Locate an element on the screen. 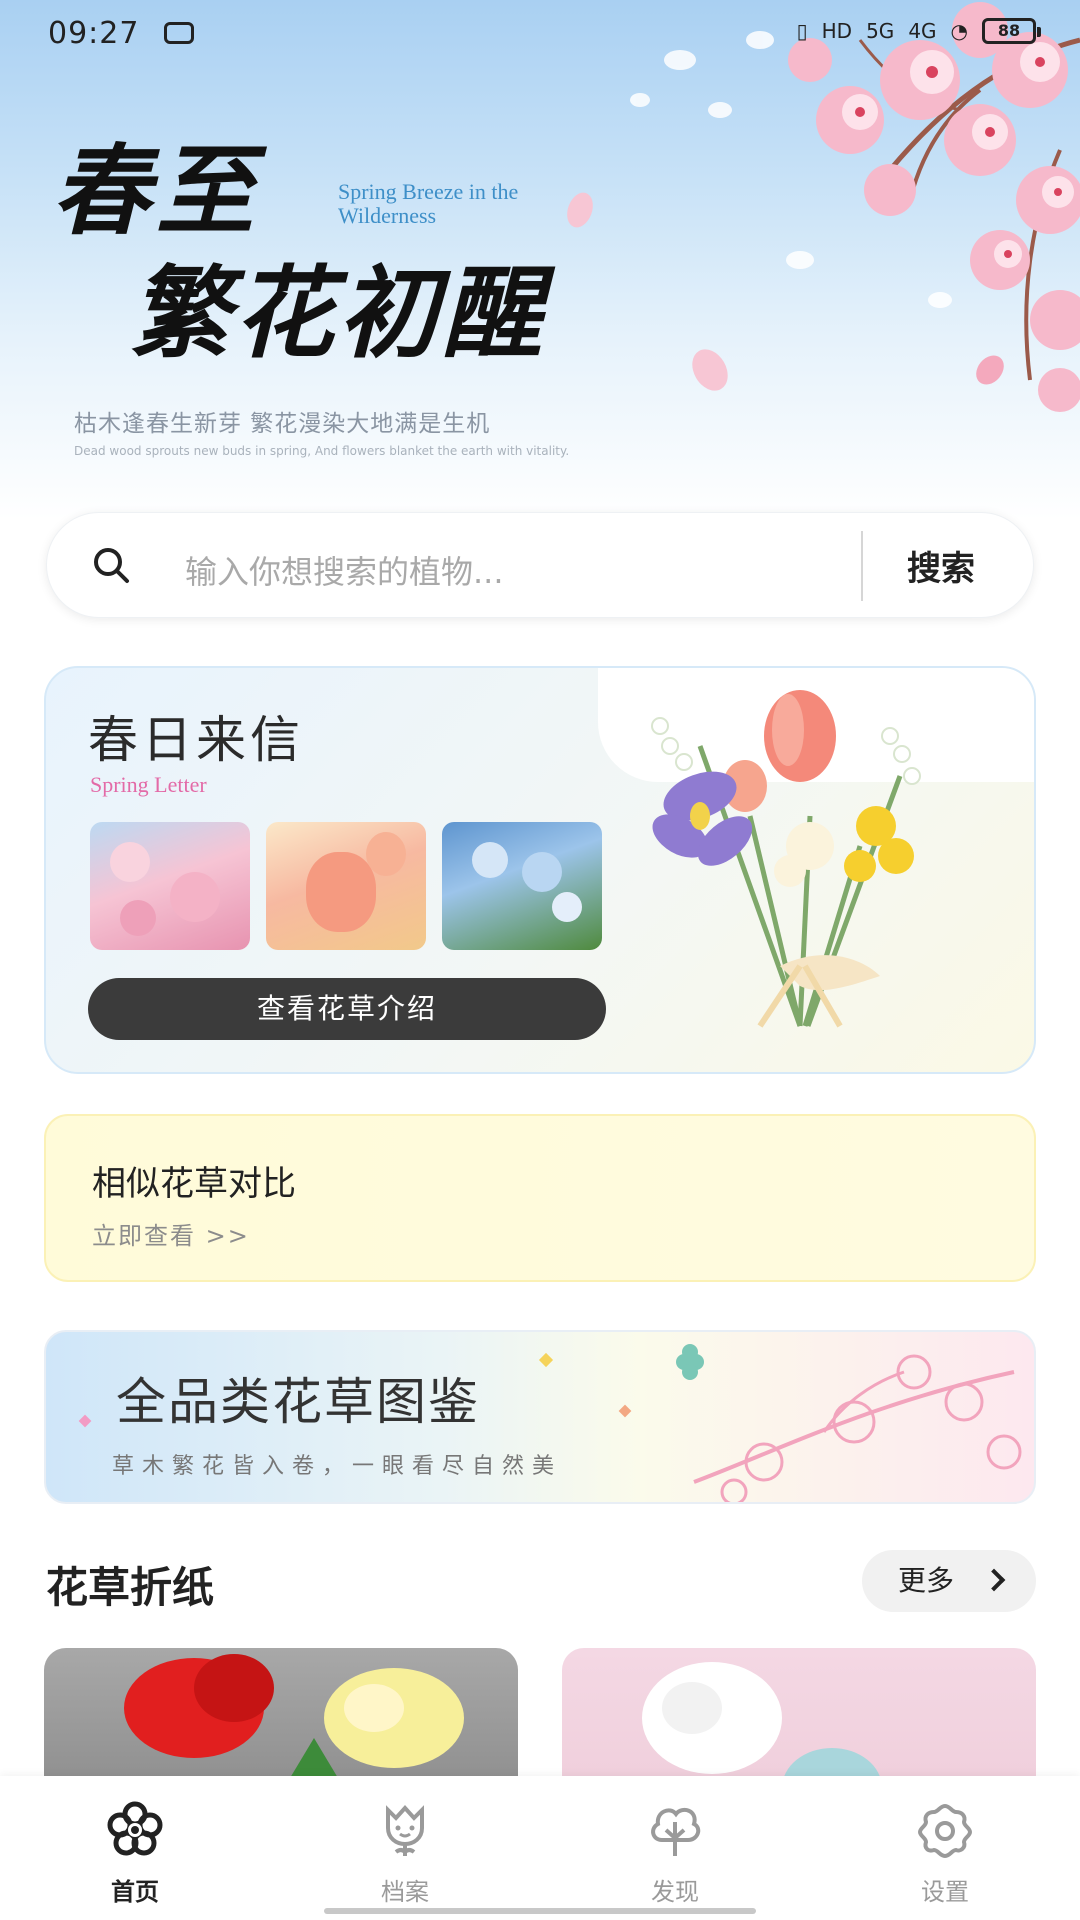 The height and width of the screenshot is (1920, 1080). origami-flowers-image is located at coordinates (294, 1721).